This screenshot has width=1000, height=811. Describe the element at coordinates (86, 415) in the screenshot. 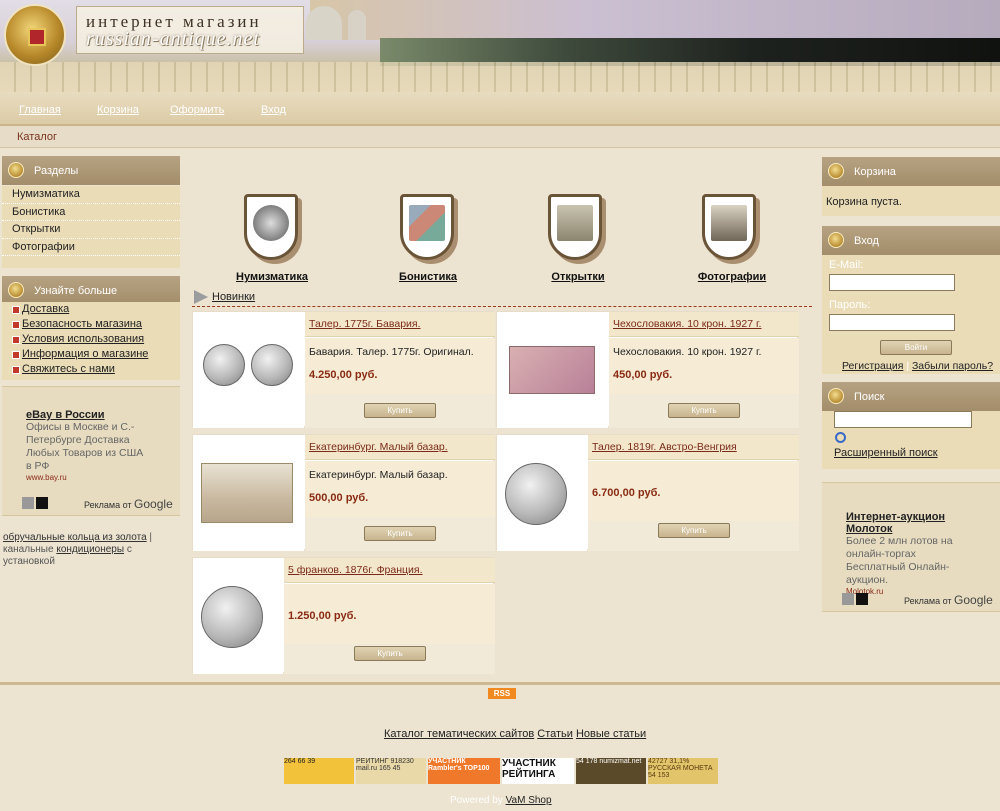

I see `ad-title: eBay в России` at that location.